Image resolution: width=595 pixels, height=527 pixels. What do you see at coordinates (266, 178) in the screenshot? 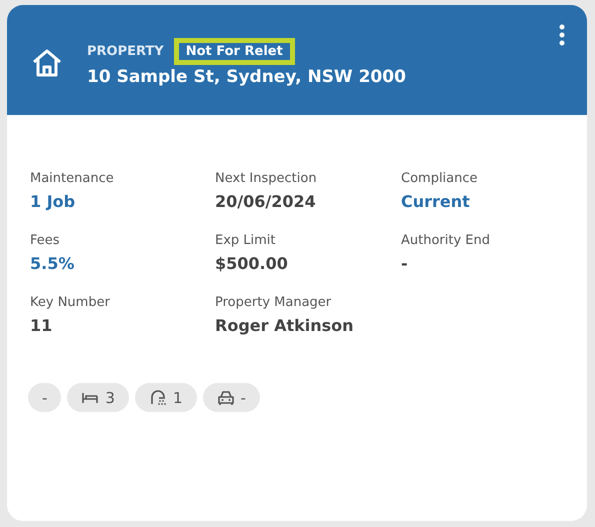
I see `field-label: Next Inspection` at bounding box center [266, 178].